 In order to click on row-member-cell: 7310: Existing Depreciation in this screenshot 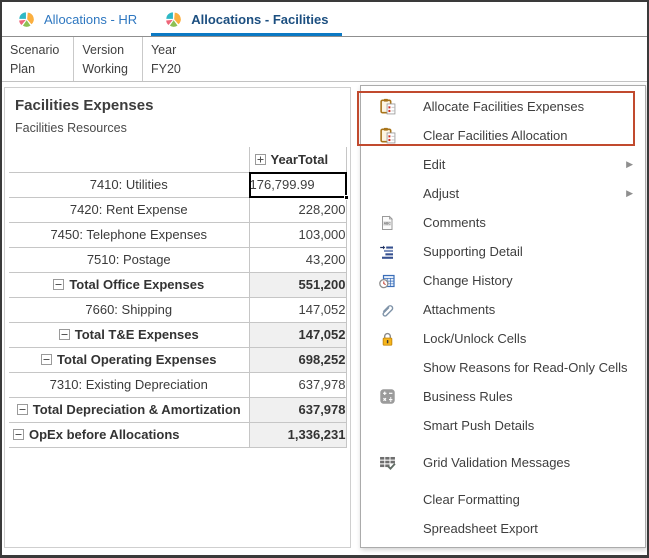, I will do `click(129, 385)`.